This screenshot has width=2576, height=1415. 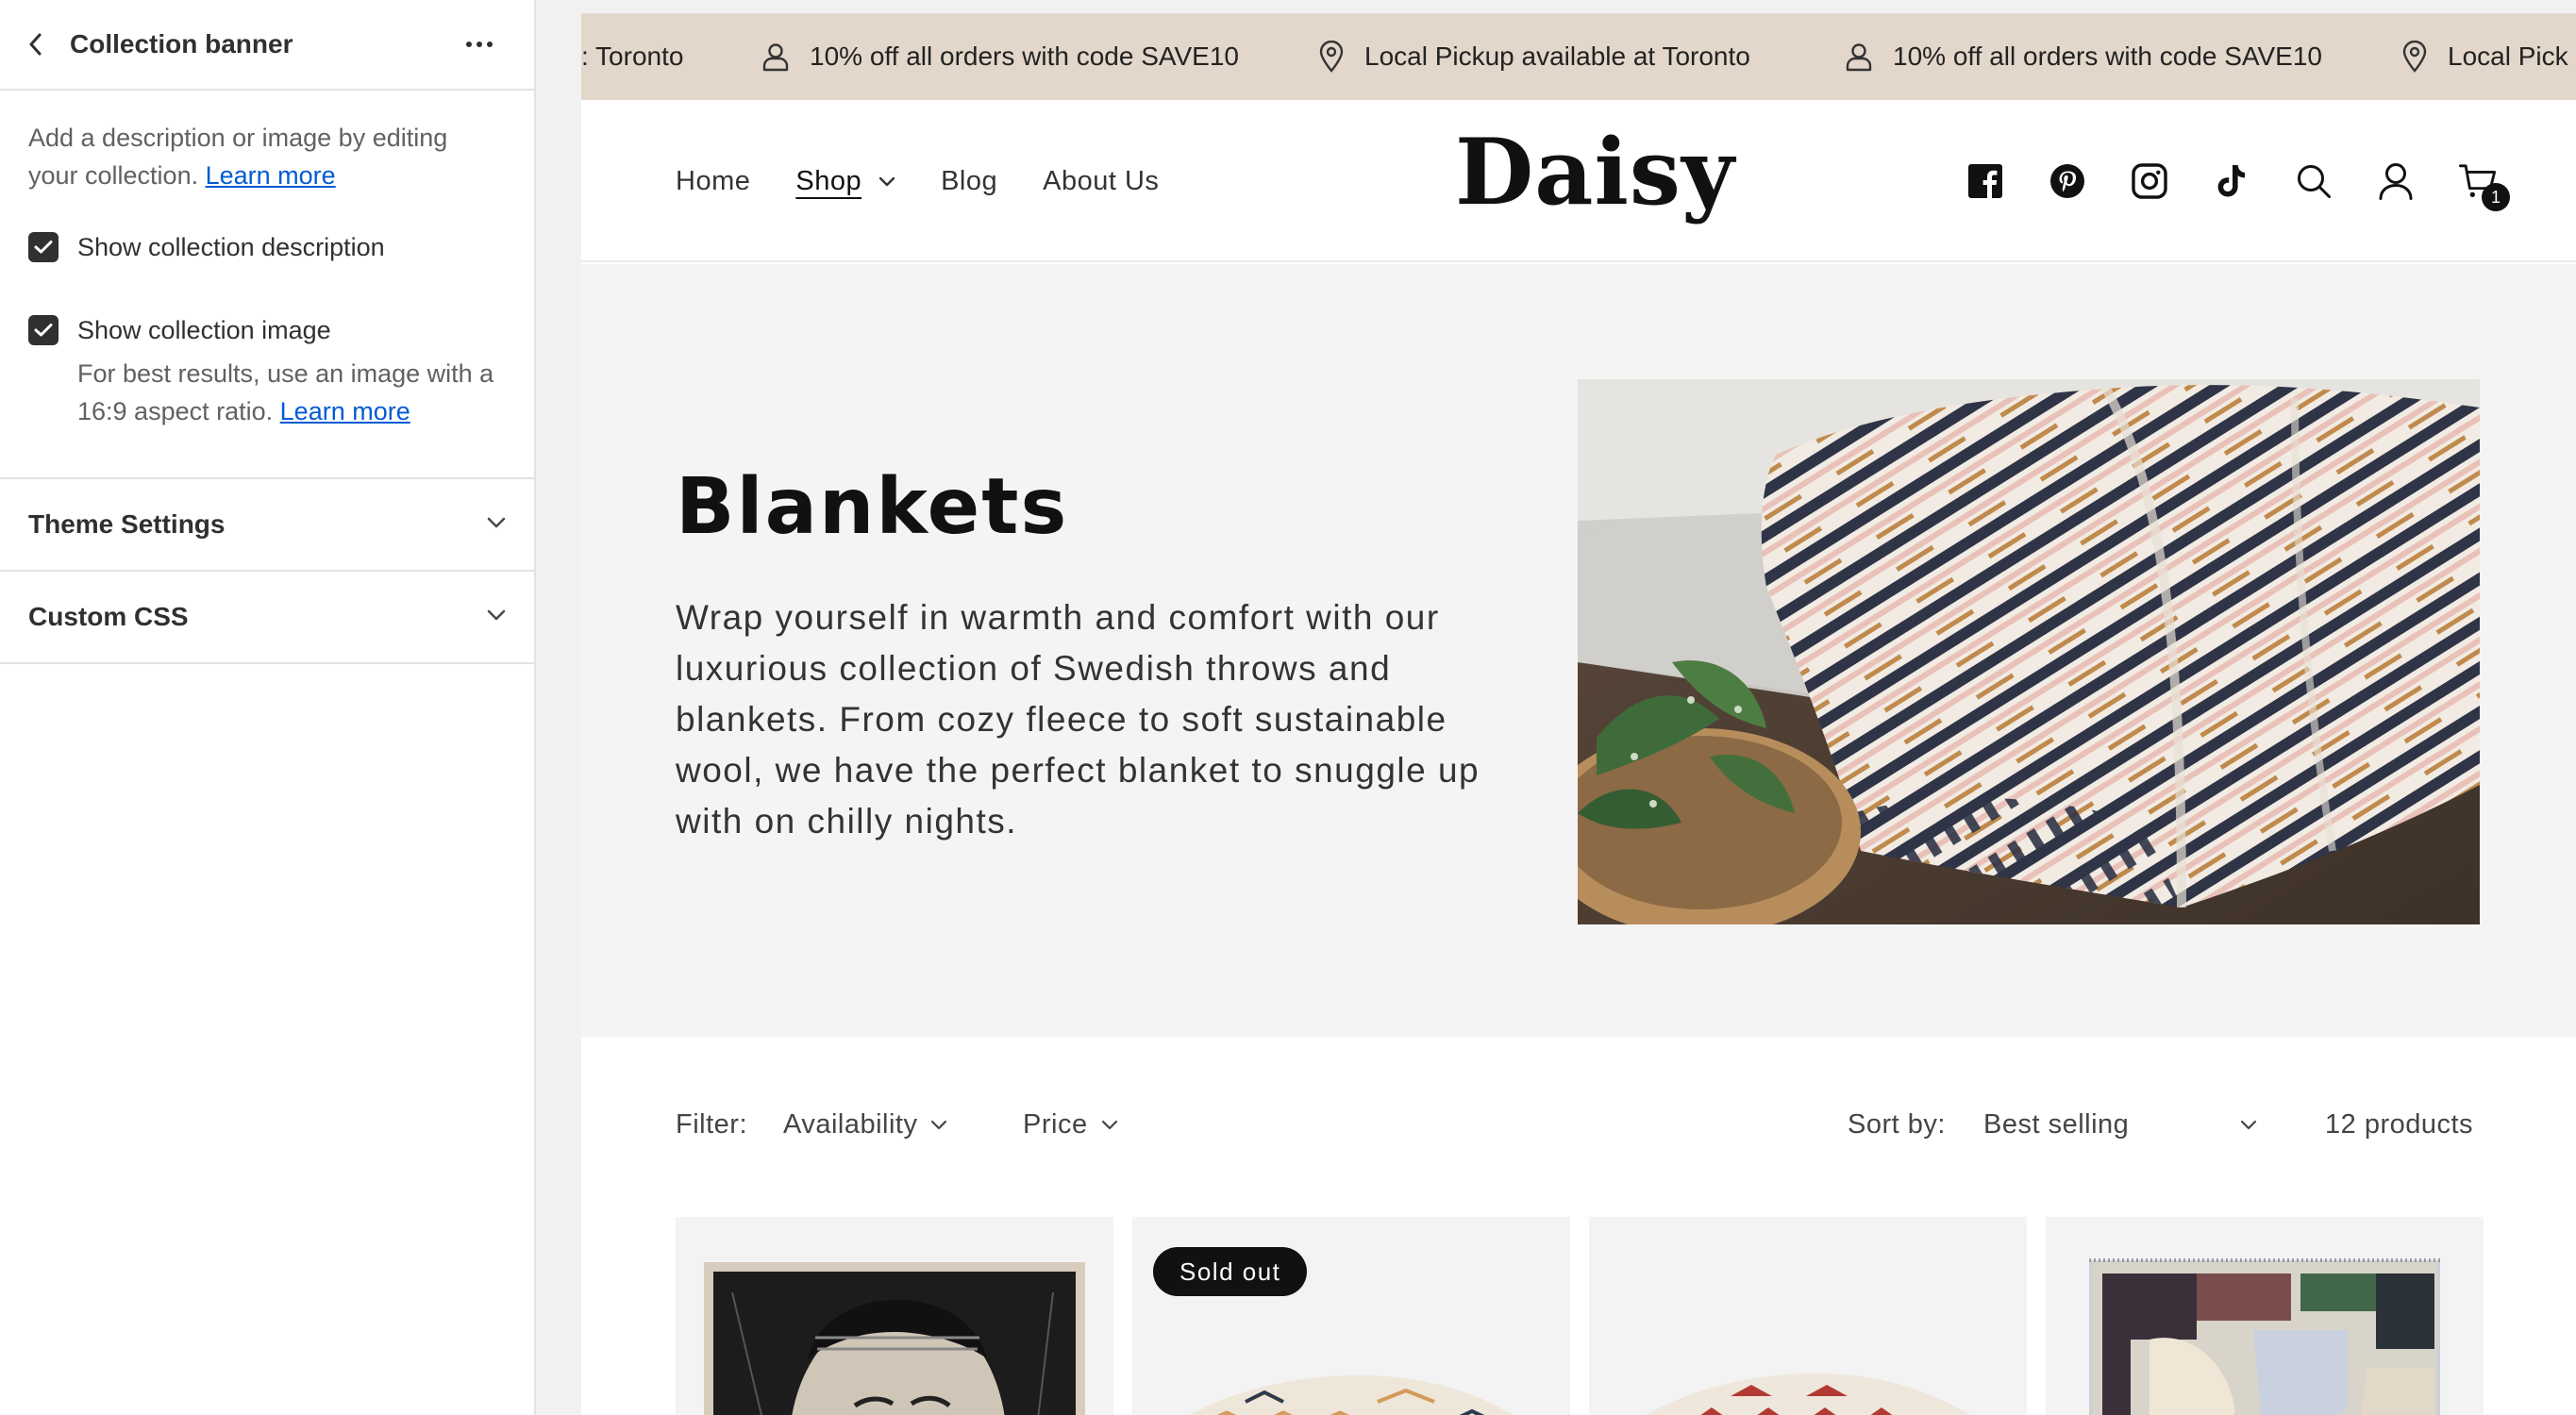 What do you see at coordinates (271, 175) in the screenshot?
I see `learn-more-link: Learn more` at bounding box center [271, 175].